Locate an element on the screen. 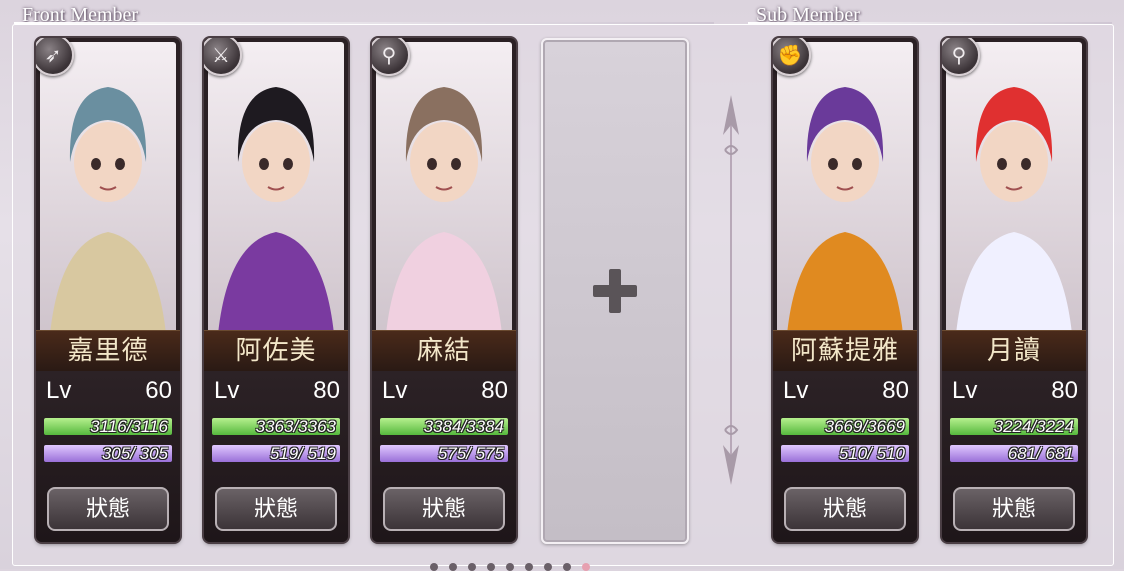 This screenshot has width=1124, height=571. member-stats: Lv 60 3116/3116 305/ 305 狀態 is located at coordinates (108, 456).